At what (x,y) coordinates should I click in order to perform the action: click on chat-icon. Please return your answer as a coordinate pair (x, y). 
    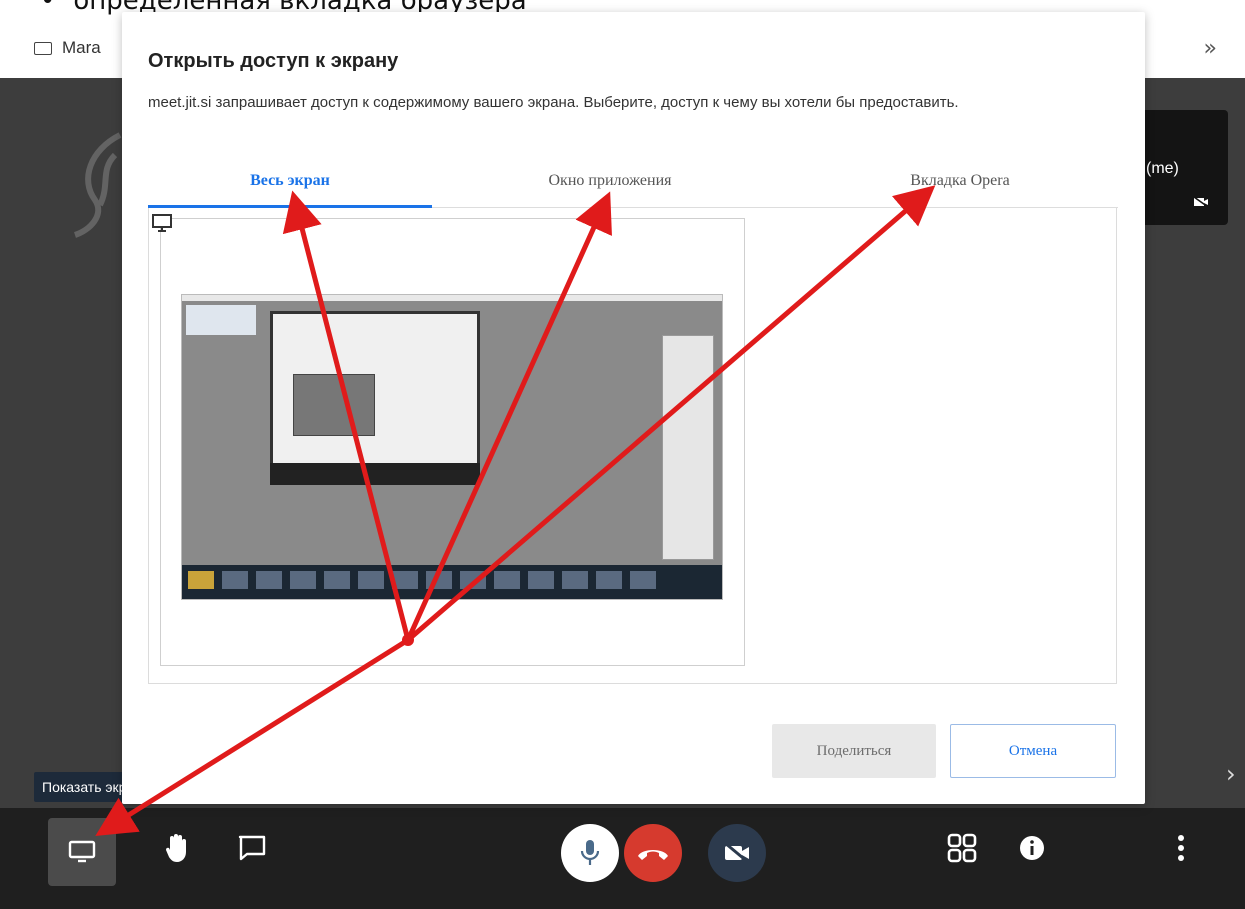
    Looking at the image, I should click on (252, 848).